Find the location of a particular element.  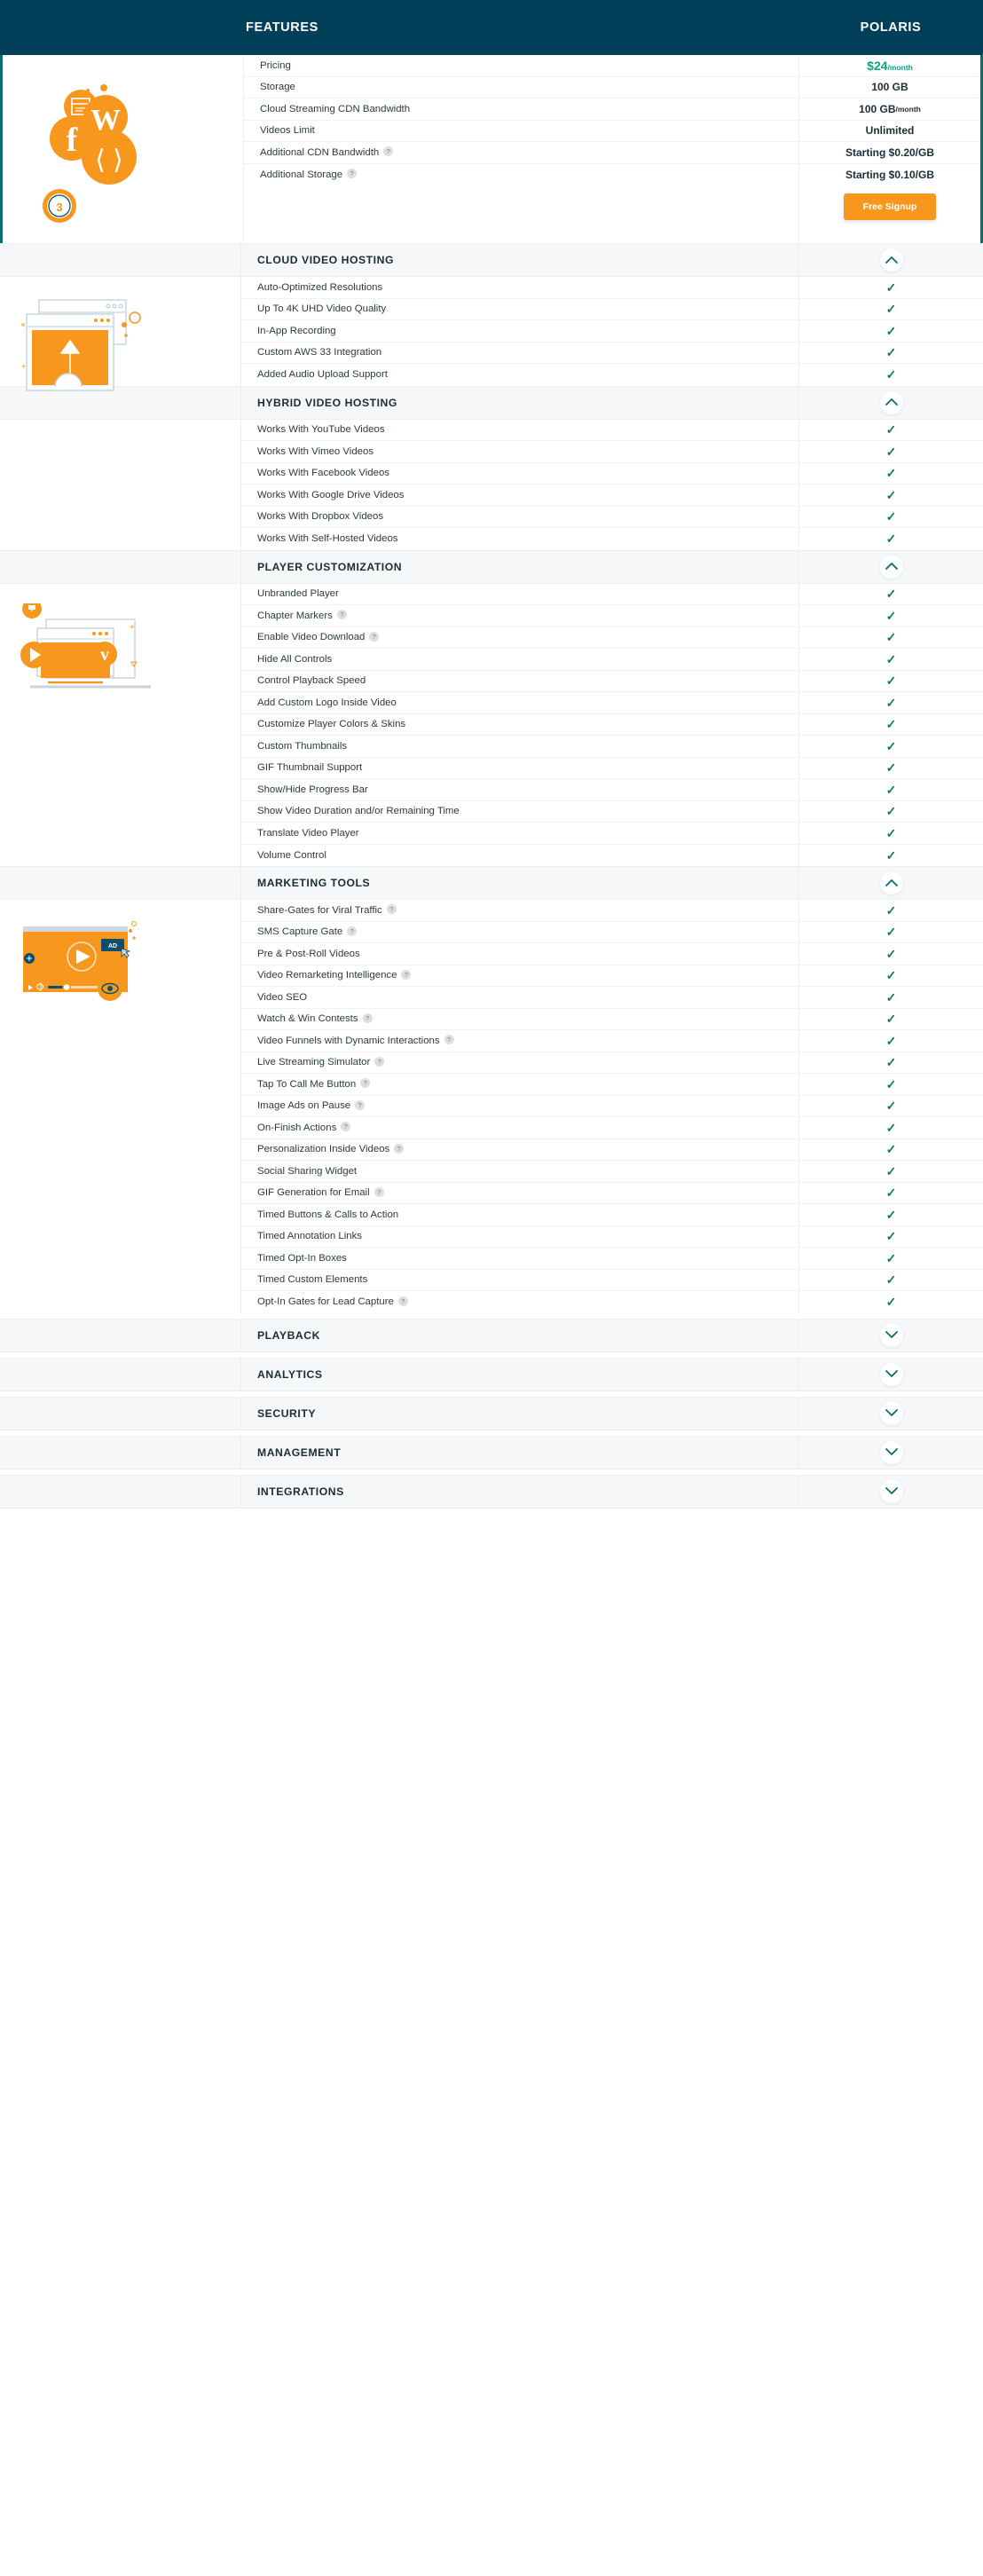

feature-label: Image Ads on Pause? is located at coordinates (519, 1106).